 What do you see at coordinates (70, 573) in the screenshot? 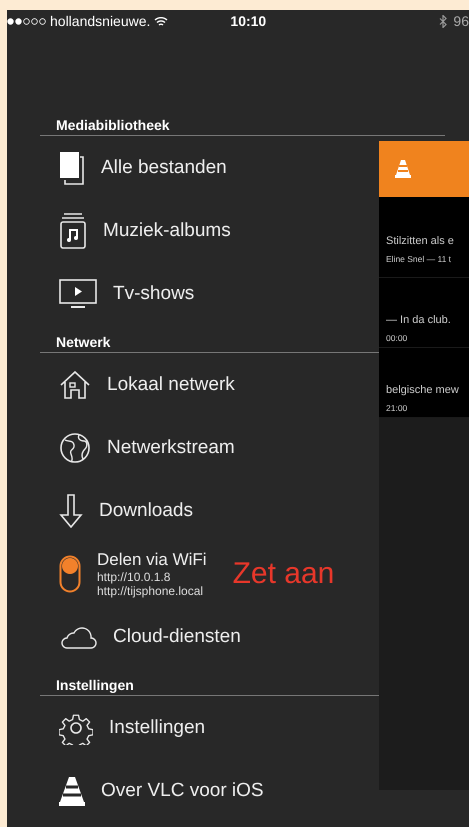
I see `toggle-switch` at bounding box center [70, 573].